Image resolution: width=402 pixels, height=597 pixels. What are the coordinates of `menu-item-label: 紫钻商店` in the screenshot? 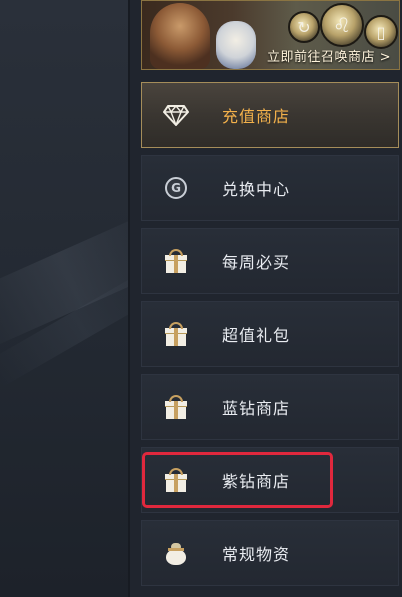 It's located at (256, 481).